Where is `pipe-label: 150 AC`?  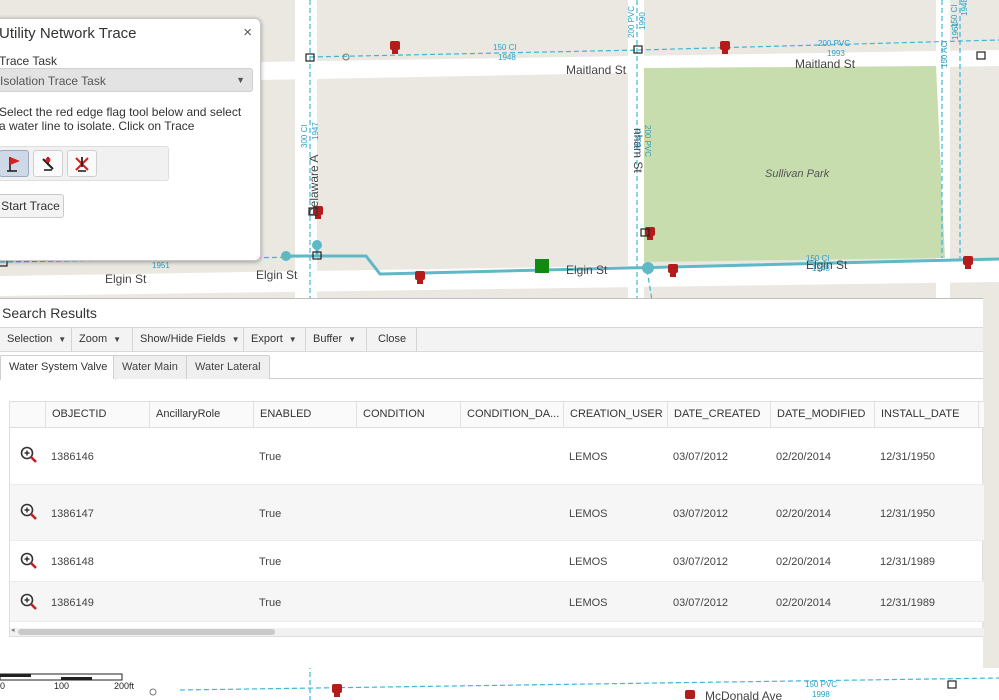 pipe-label: 150 AC is located at coordinates (944, 55).